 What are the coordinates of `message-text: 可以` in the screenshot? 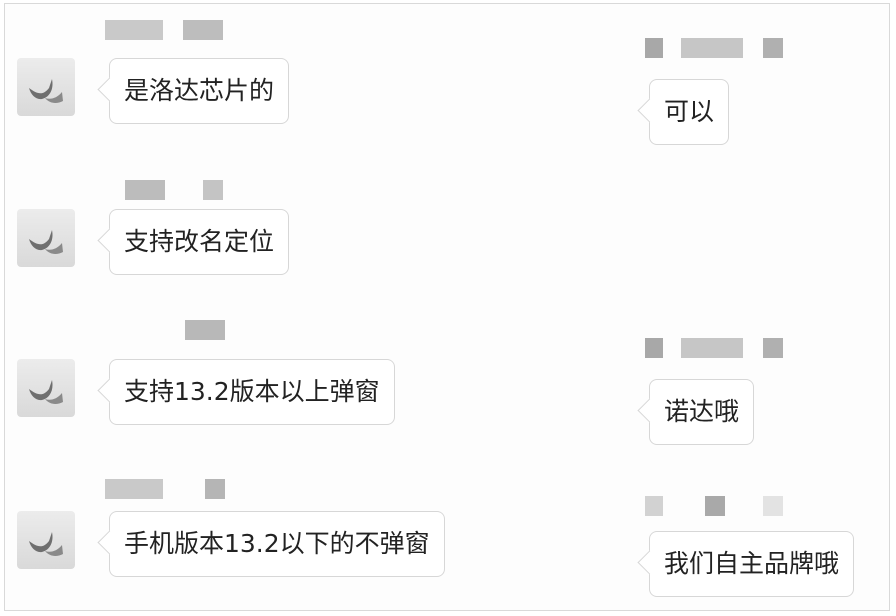 It's located at (689, 111).